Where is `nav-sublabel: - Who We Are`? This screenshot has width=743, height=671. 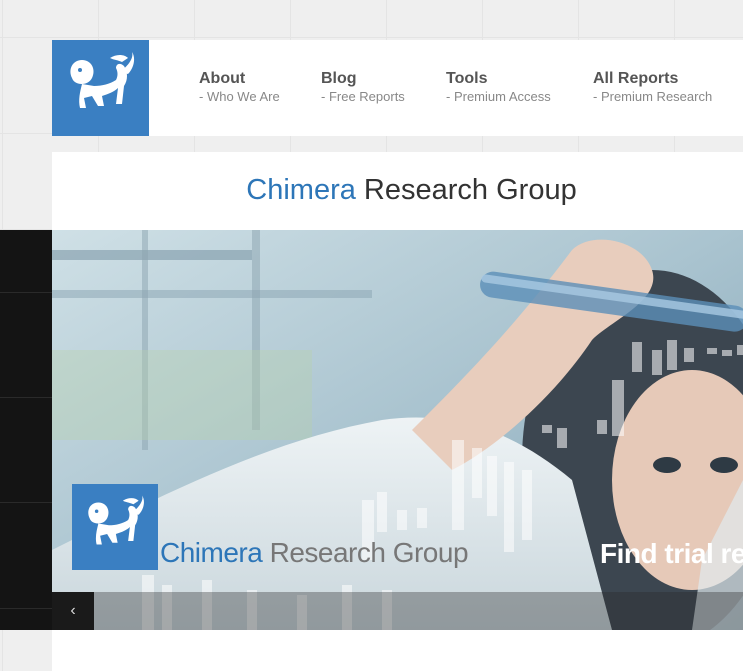
nav-sublabel: - Who We Are is located at coordinates (239, 96).